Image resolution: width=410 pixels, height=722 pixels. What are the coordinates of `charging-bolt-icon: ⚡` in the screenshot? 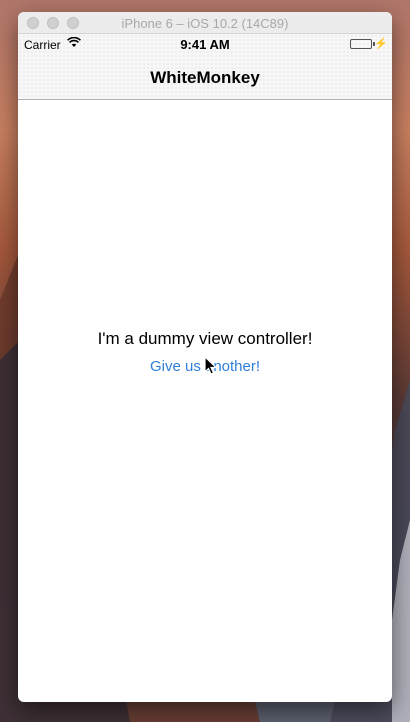 It's located at (381, 44).